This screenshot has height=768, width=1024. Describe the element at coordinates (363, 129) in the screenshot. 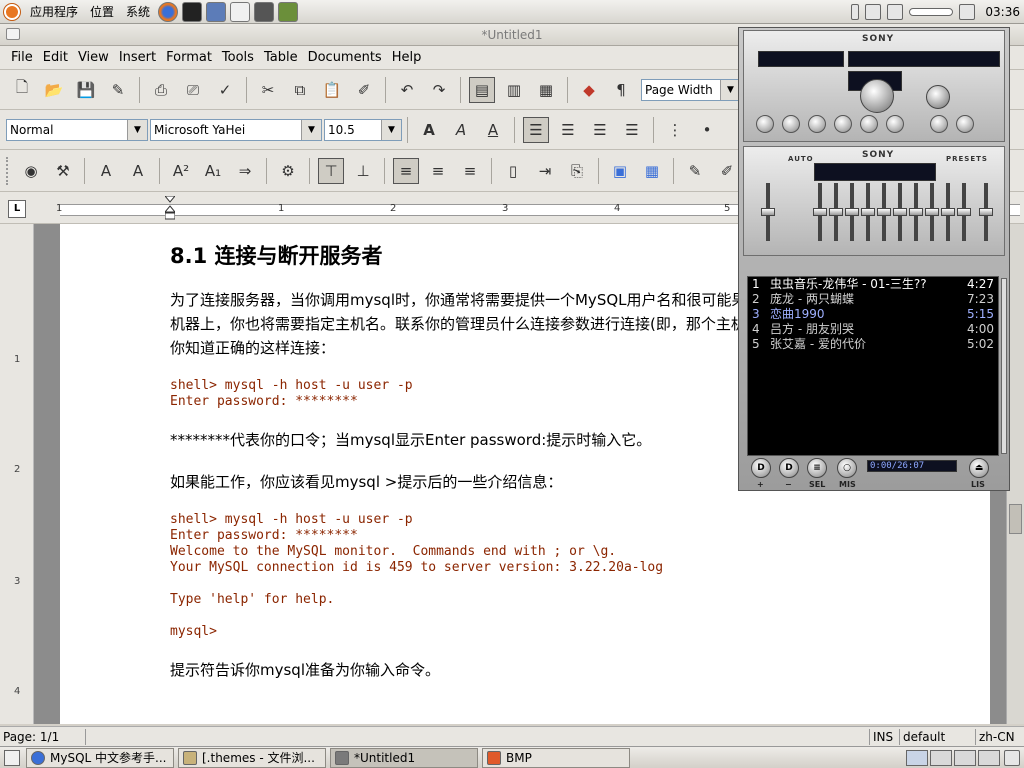

I see `font-size-select: 10.5 ▼` at that location.